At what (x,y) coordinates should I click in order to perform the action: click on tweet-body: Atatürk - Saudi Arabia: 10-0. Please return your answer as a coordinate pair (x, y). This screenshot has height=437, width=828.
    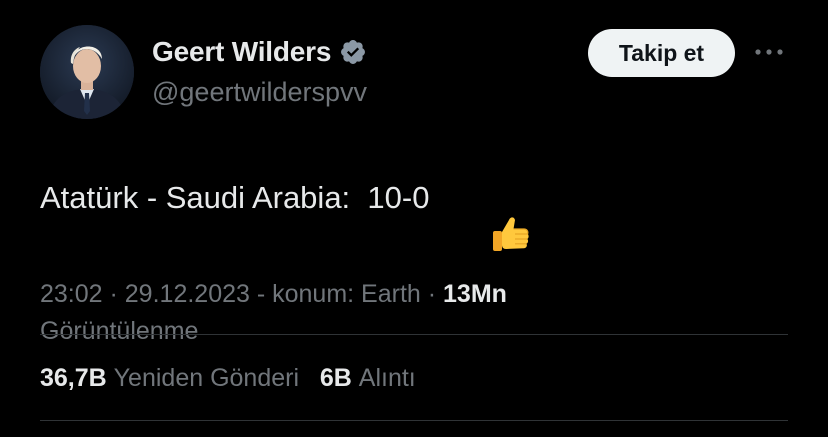
    Looking at the image, I should click on (284, 213).